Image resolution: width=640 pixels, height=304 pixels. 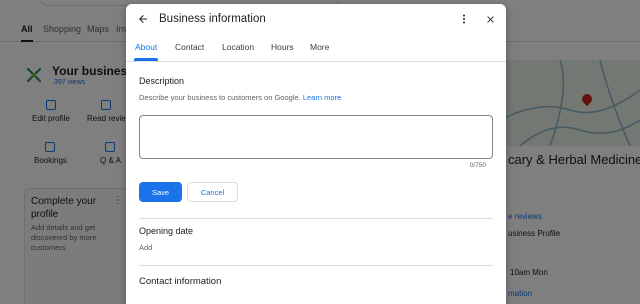 I want to click on more-options-button, so click(x=464, y=19).